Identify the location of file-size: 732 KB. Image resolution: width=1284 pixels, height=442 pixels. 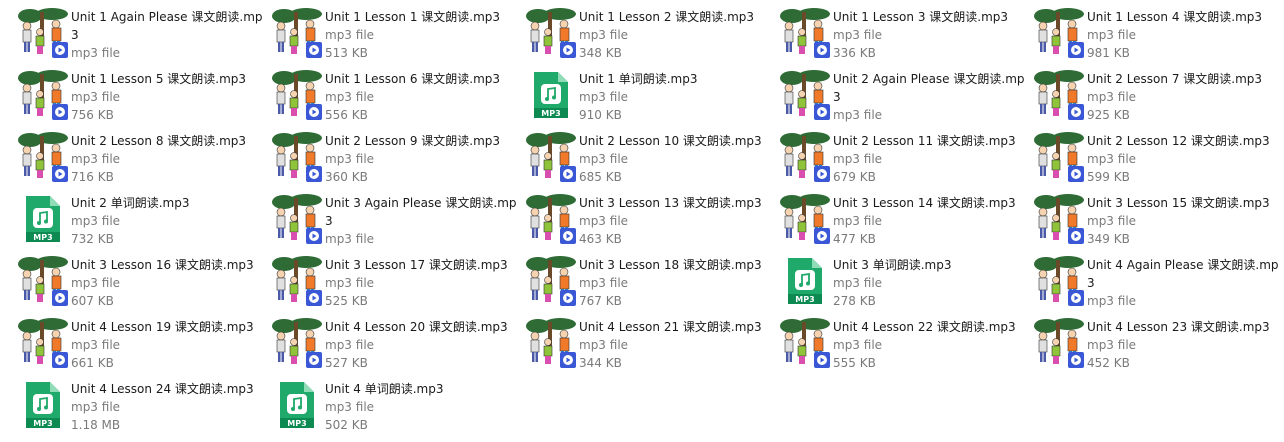
(92, 239).